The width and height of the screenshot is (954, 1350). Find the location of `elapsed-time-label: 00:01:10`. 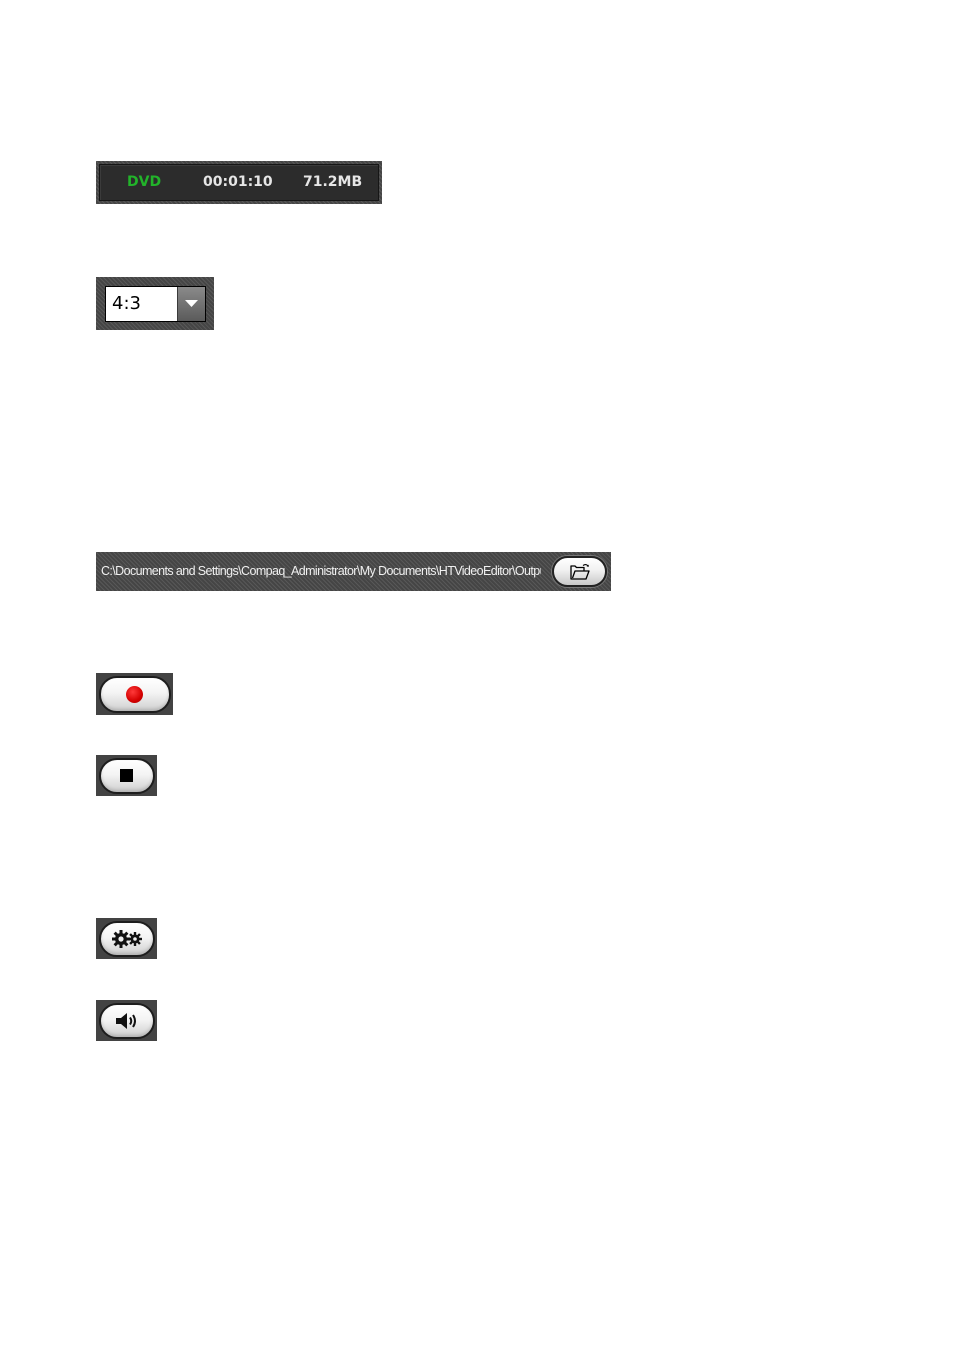

elapsed-time-label: 00:01:10 is located at coordinates (238, 182).